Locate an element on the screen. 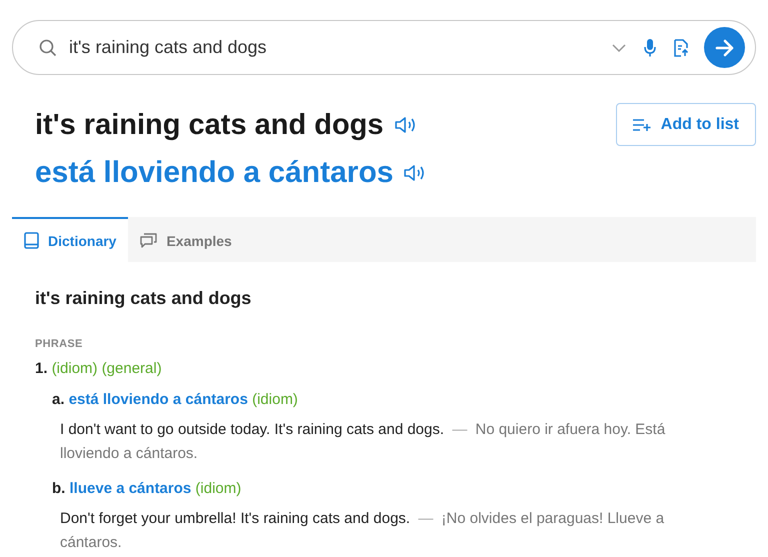  sense-number: 1. is located at coordinates (41, 368).